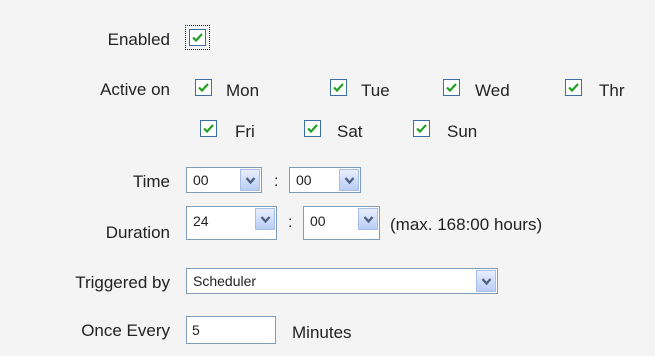  What do you see at coordinates (125, 330) in the screenshot?
I see `once-every-label: Once Every` at bounding box center [125, 330].